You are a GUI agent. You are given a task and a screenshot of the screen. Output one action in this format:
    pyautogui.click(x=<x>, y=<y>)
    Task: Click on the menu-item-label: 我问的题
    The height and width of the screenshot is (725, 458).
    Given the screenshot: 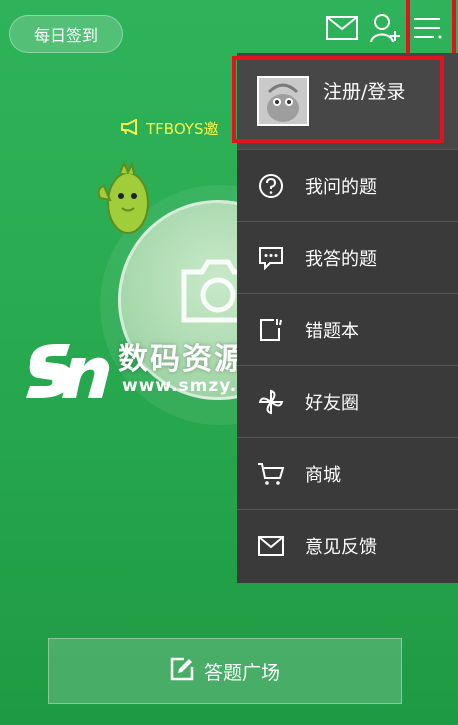 What is the action you would take?
    pyautogui.click(x=341, y=187)
    